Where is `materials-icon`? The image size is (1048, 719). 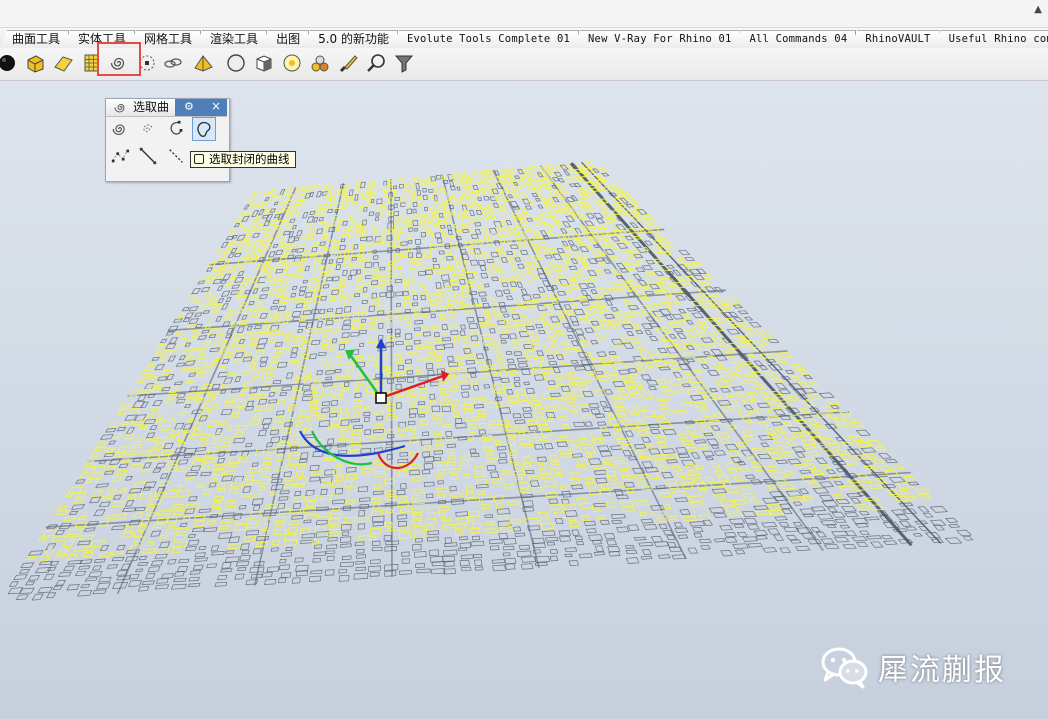 materials-icon is located at coordinates (320, 63).